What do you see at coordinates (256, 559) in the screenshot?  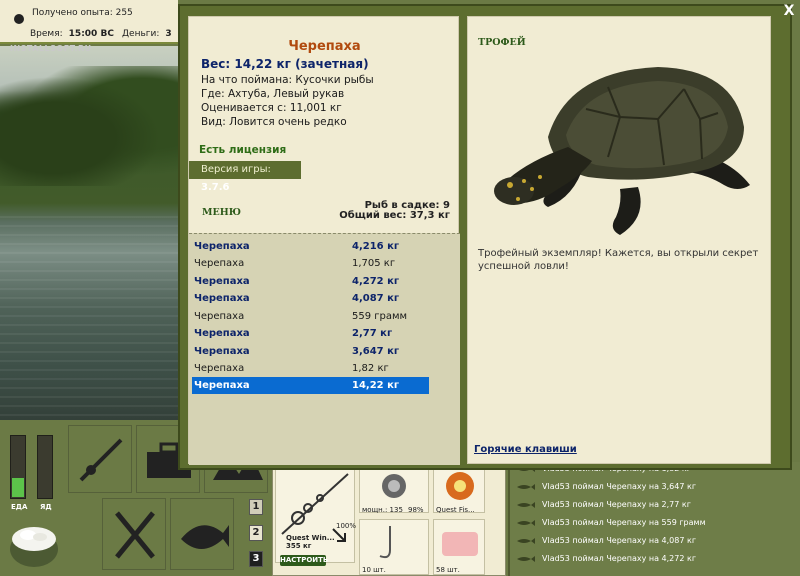 I see `tab-3: 3` at bounding box center [256, 559].